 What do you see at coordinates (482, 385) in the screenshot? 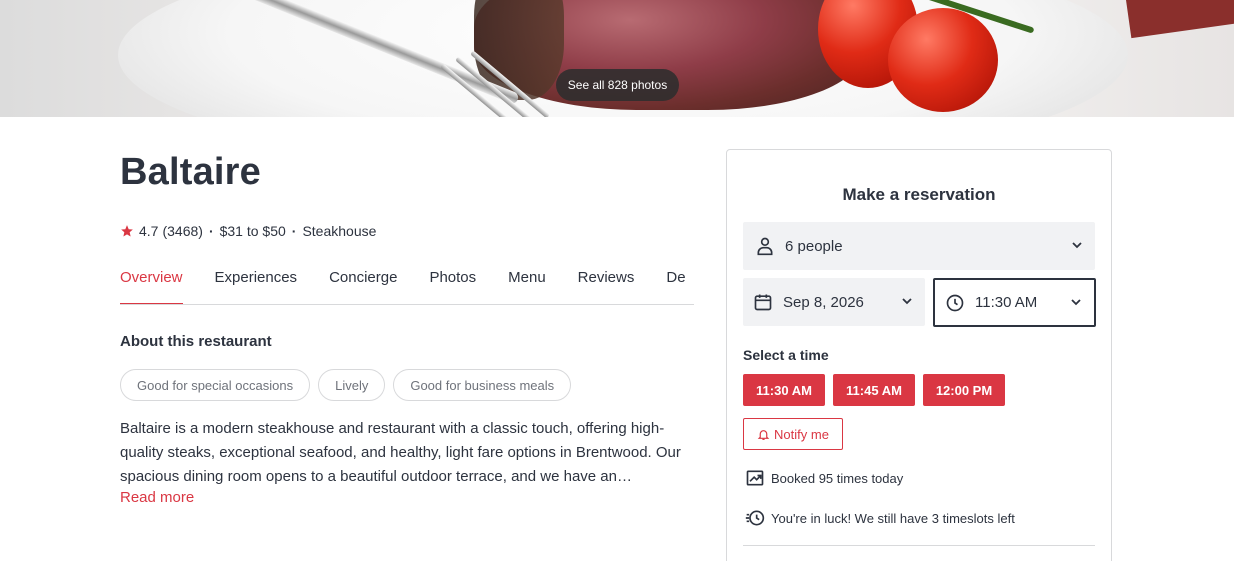
I see `tag-chip: Good for business meals` at bounding box center [482, 385].